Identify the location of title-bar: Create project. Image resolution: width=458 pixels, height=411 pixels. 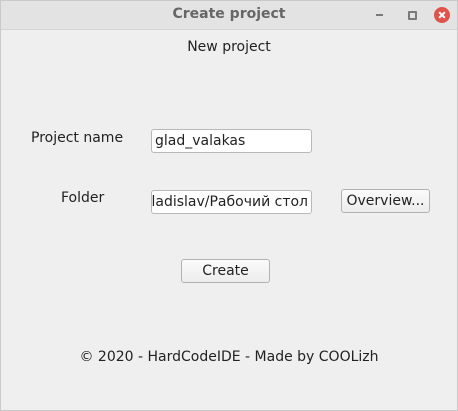
(229, 15).